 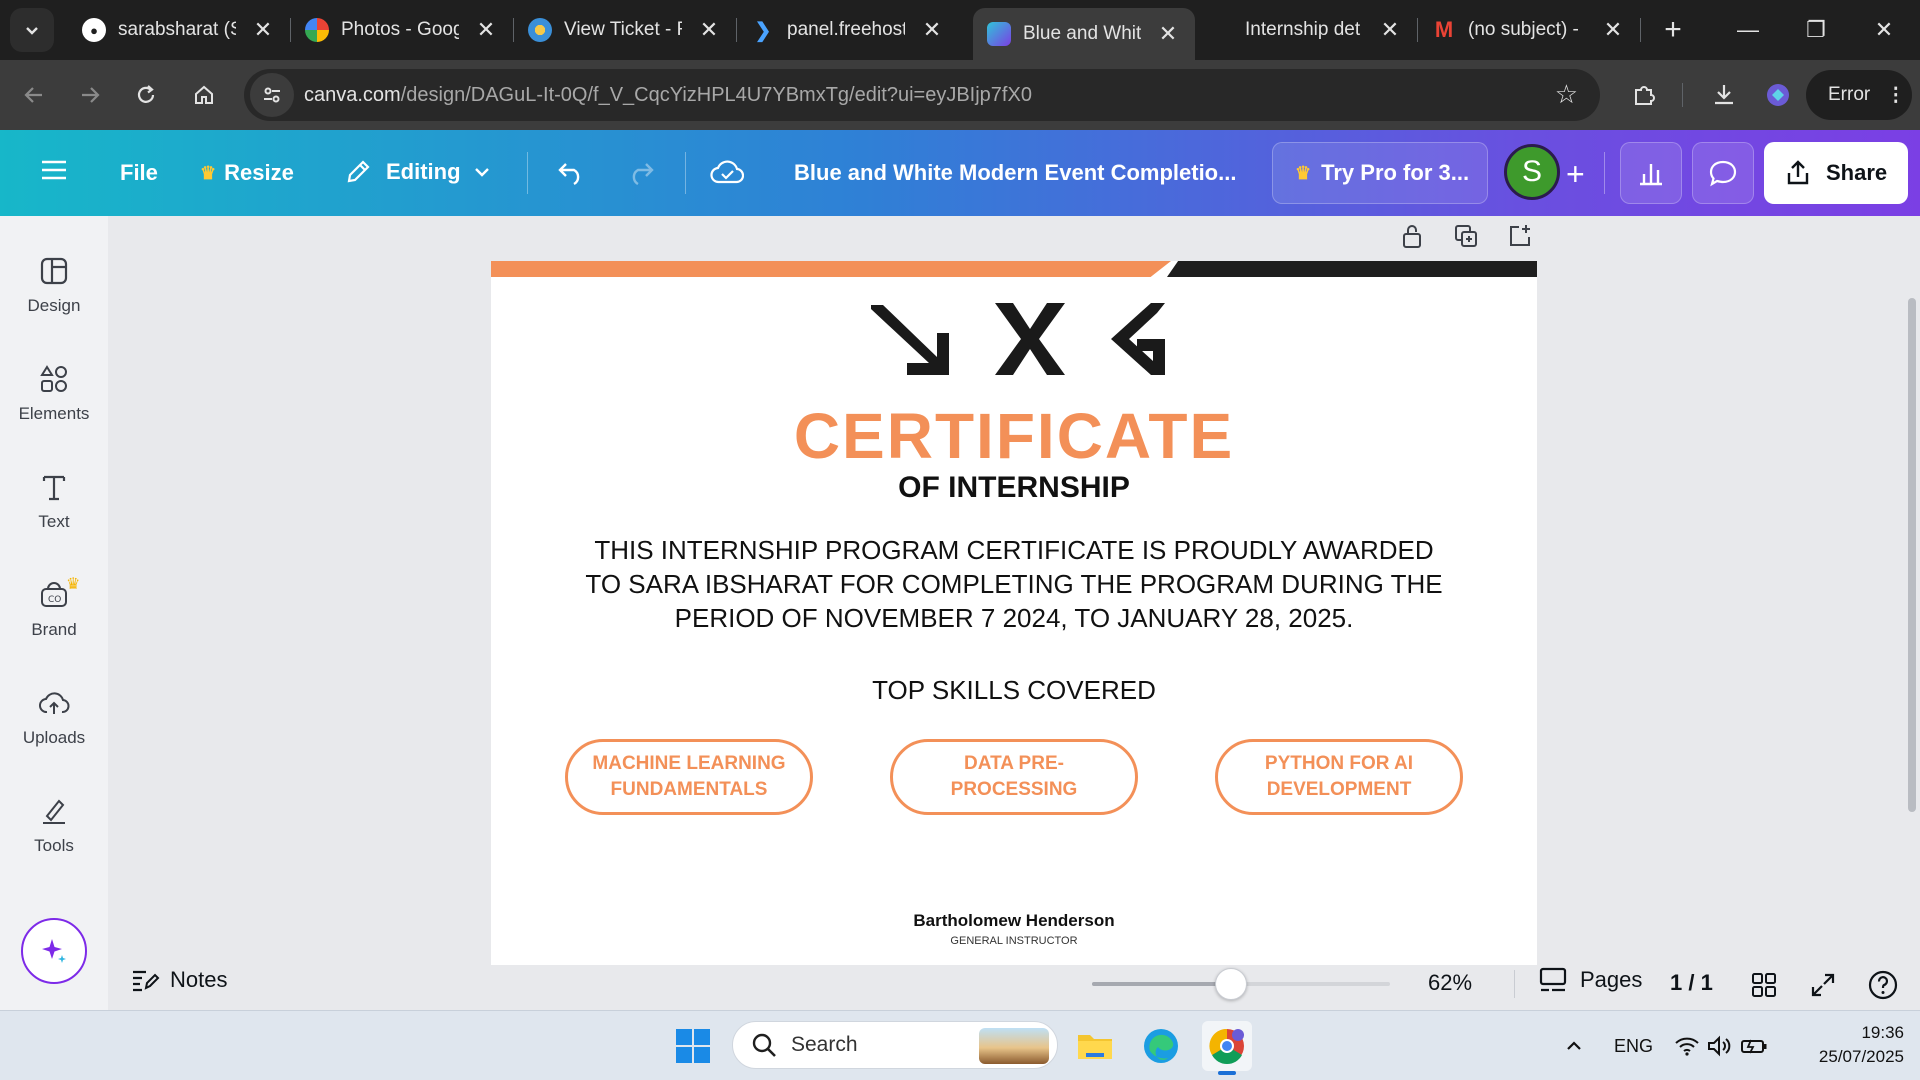 What do you see at coordinates (423, 171) in the screenshot?
I see `editing-label: Editing` at bounding box center [423, 171].